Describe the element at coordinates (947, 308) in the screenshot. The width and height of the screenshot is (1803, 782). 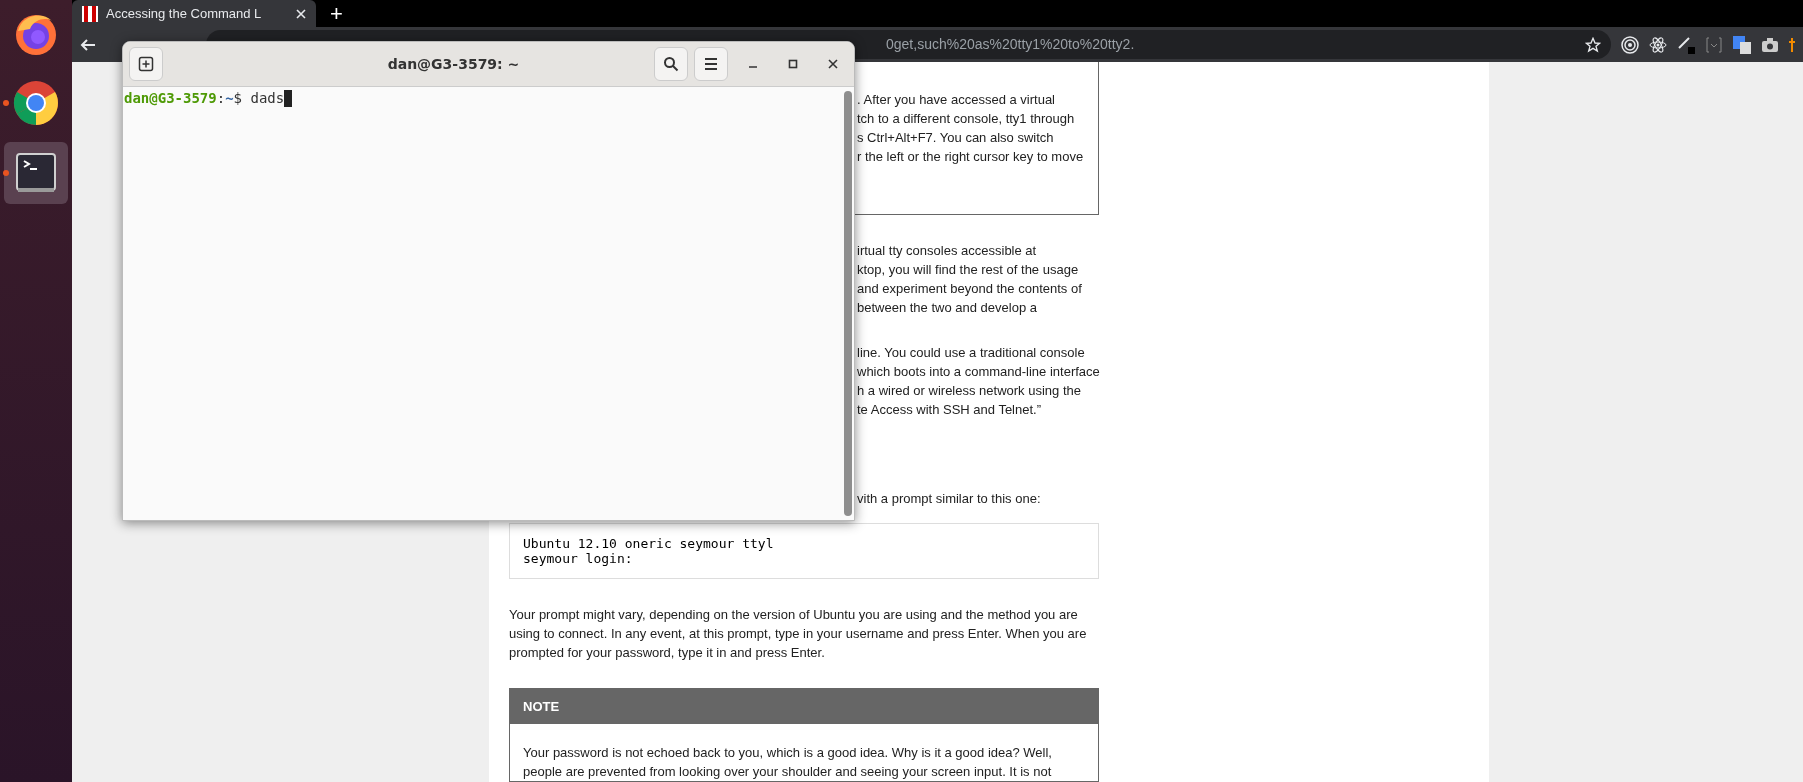
I see `text-line: between the two and develop a` at that location.